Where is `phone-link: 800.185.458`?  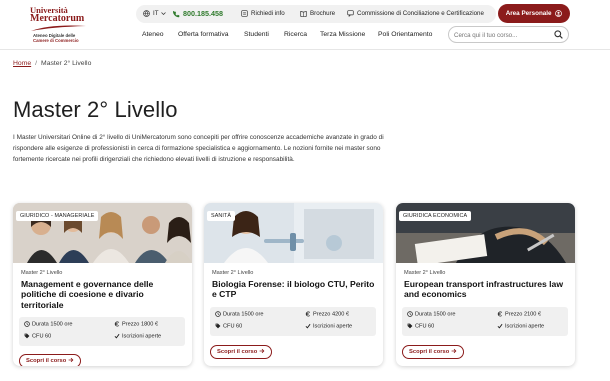
phone-link: 800.185.458 is located at coordinates (198, 14).